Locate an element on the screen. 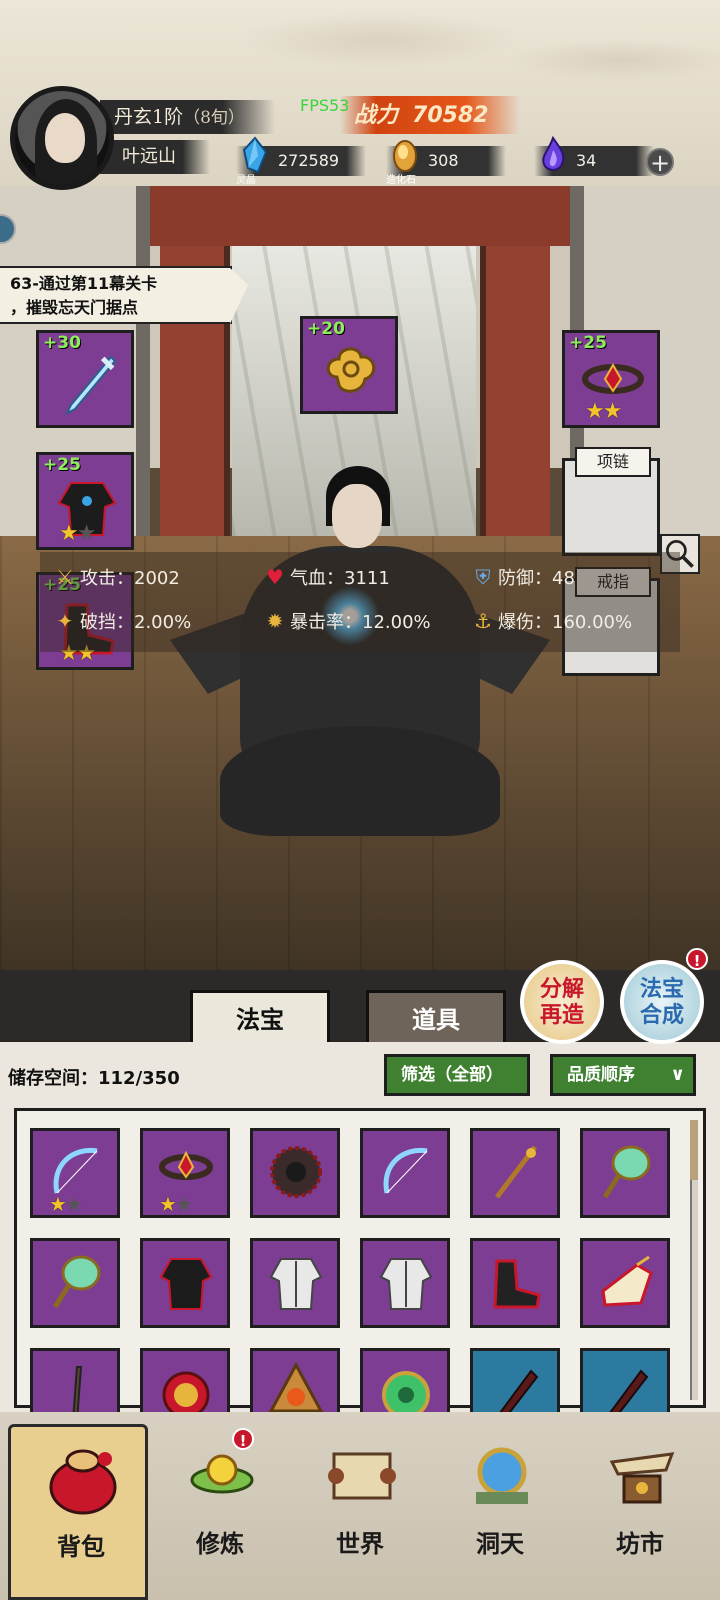  nav-world: 世界 is located at coordinates (360, 1512).